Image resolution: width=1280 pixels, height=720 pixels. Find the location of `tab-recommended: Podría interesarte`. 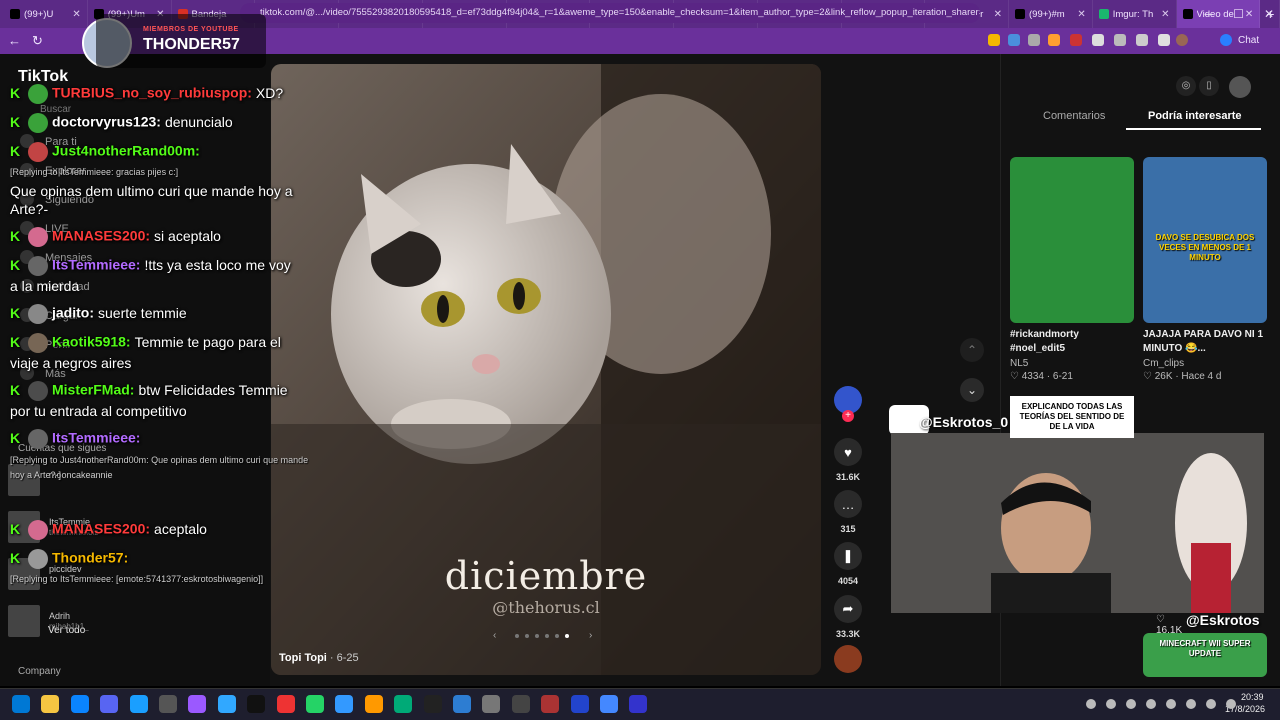

tab-recommended: Podría interesarte is located at coordinates (1195, 116).